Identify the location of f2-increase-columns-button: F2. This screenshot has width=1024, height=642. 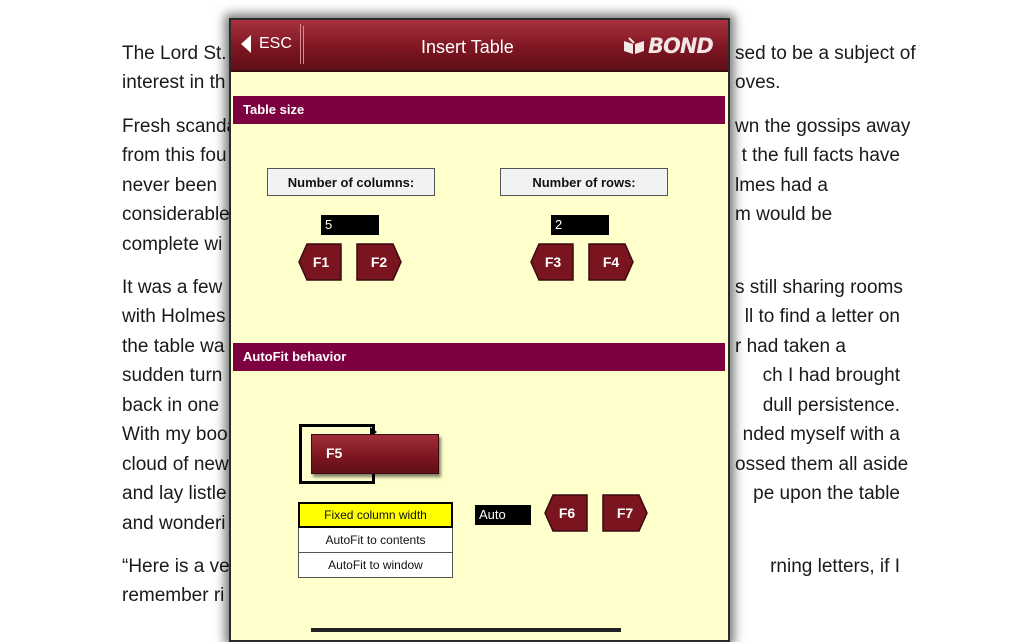
(379, 262).